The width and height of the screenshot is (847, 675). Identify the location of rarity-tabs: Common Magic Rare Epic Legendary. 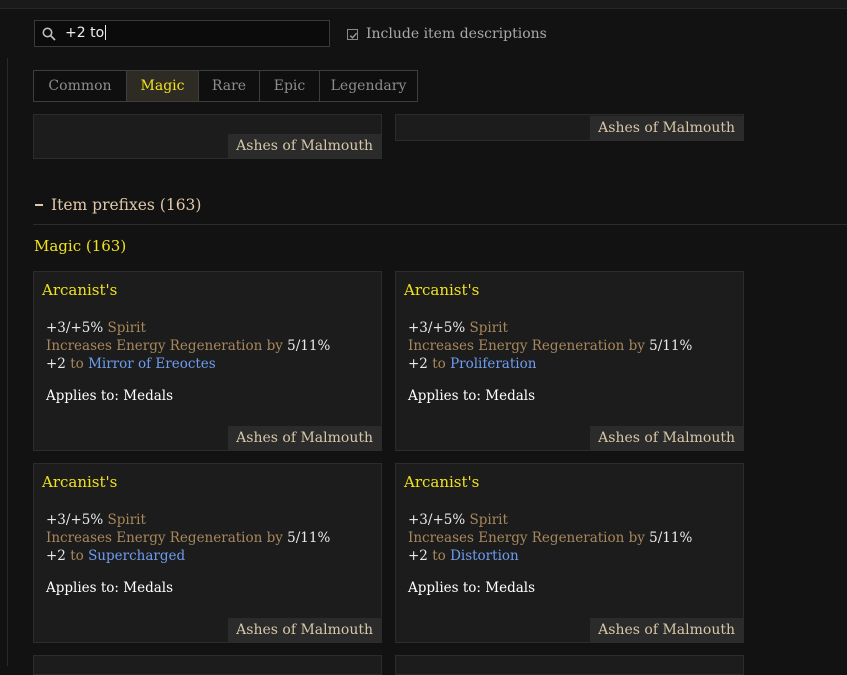
(225, 86).